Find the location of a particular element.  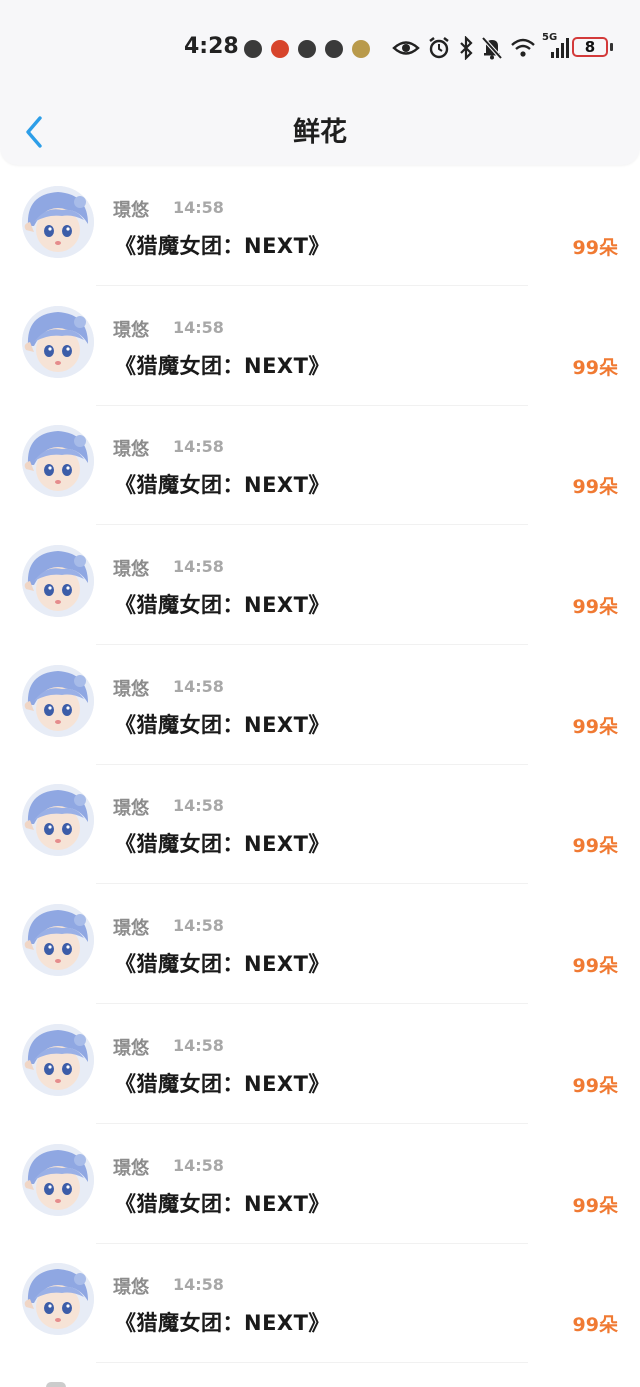

alarm-icon is located at coordinates (439, 48).